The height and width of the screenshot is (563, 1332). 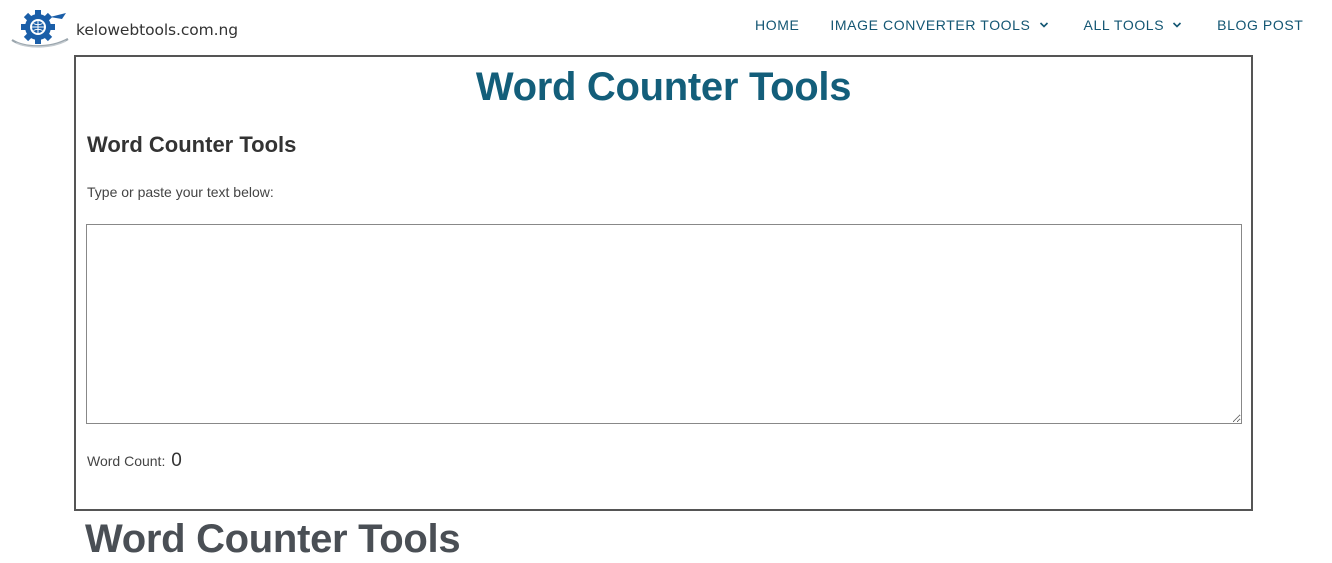 I want to click on word-count: Word Count: 0, so click(x=134, y=461).